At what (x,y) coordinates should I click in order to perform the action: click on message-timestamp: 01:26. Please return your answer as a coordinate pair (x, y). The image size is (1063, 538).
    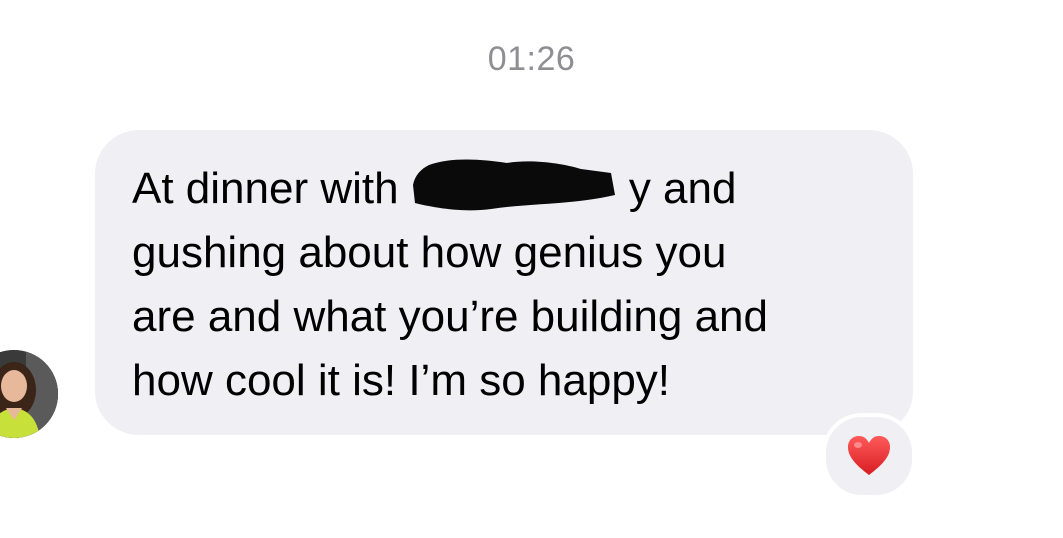
    Looking at the image, I should click on (531, 59).